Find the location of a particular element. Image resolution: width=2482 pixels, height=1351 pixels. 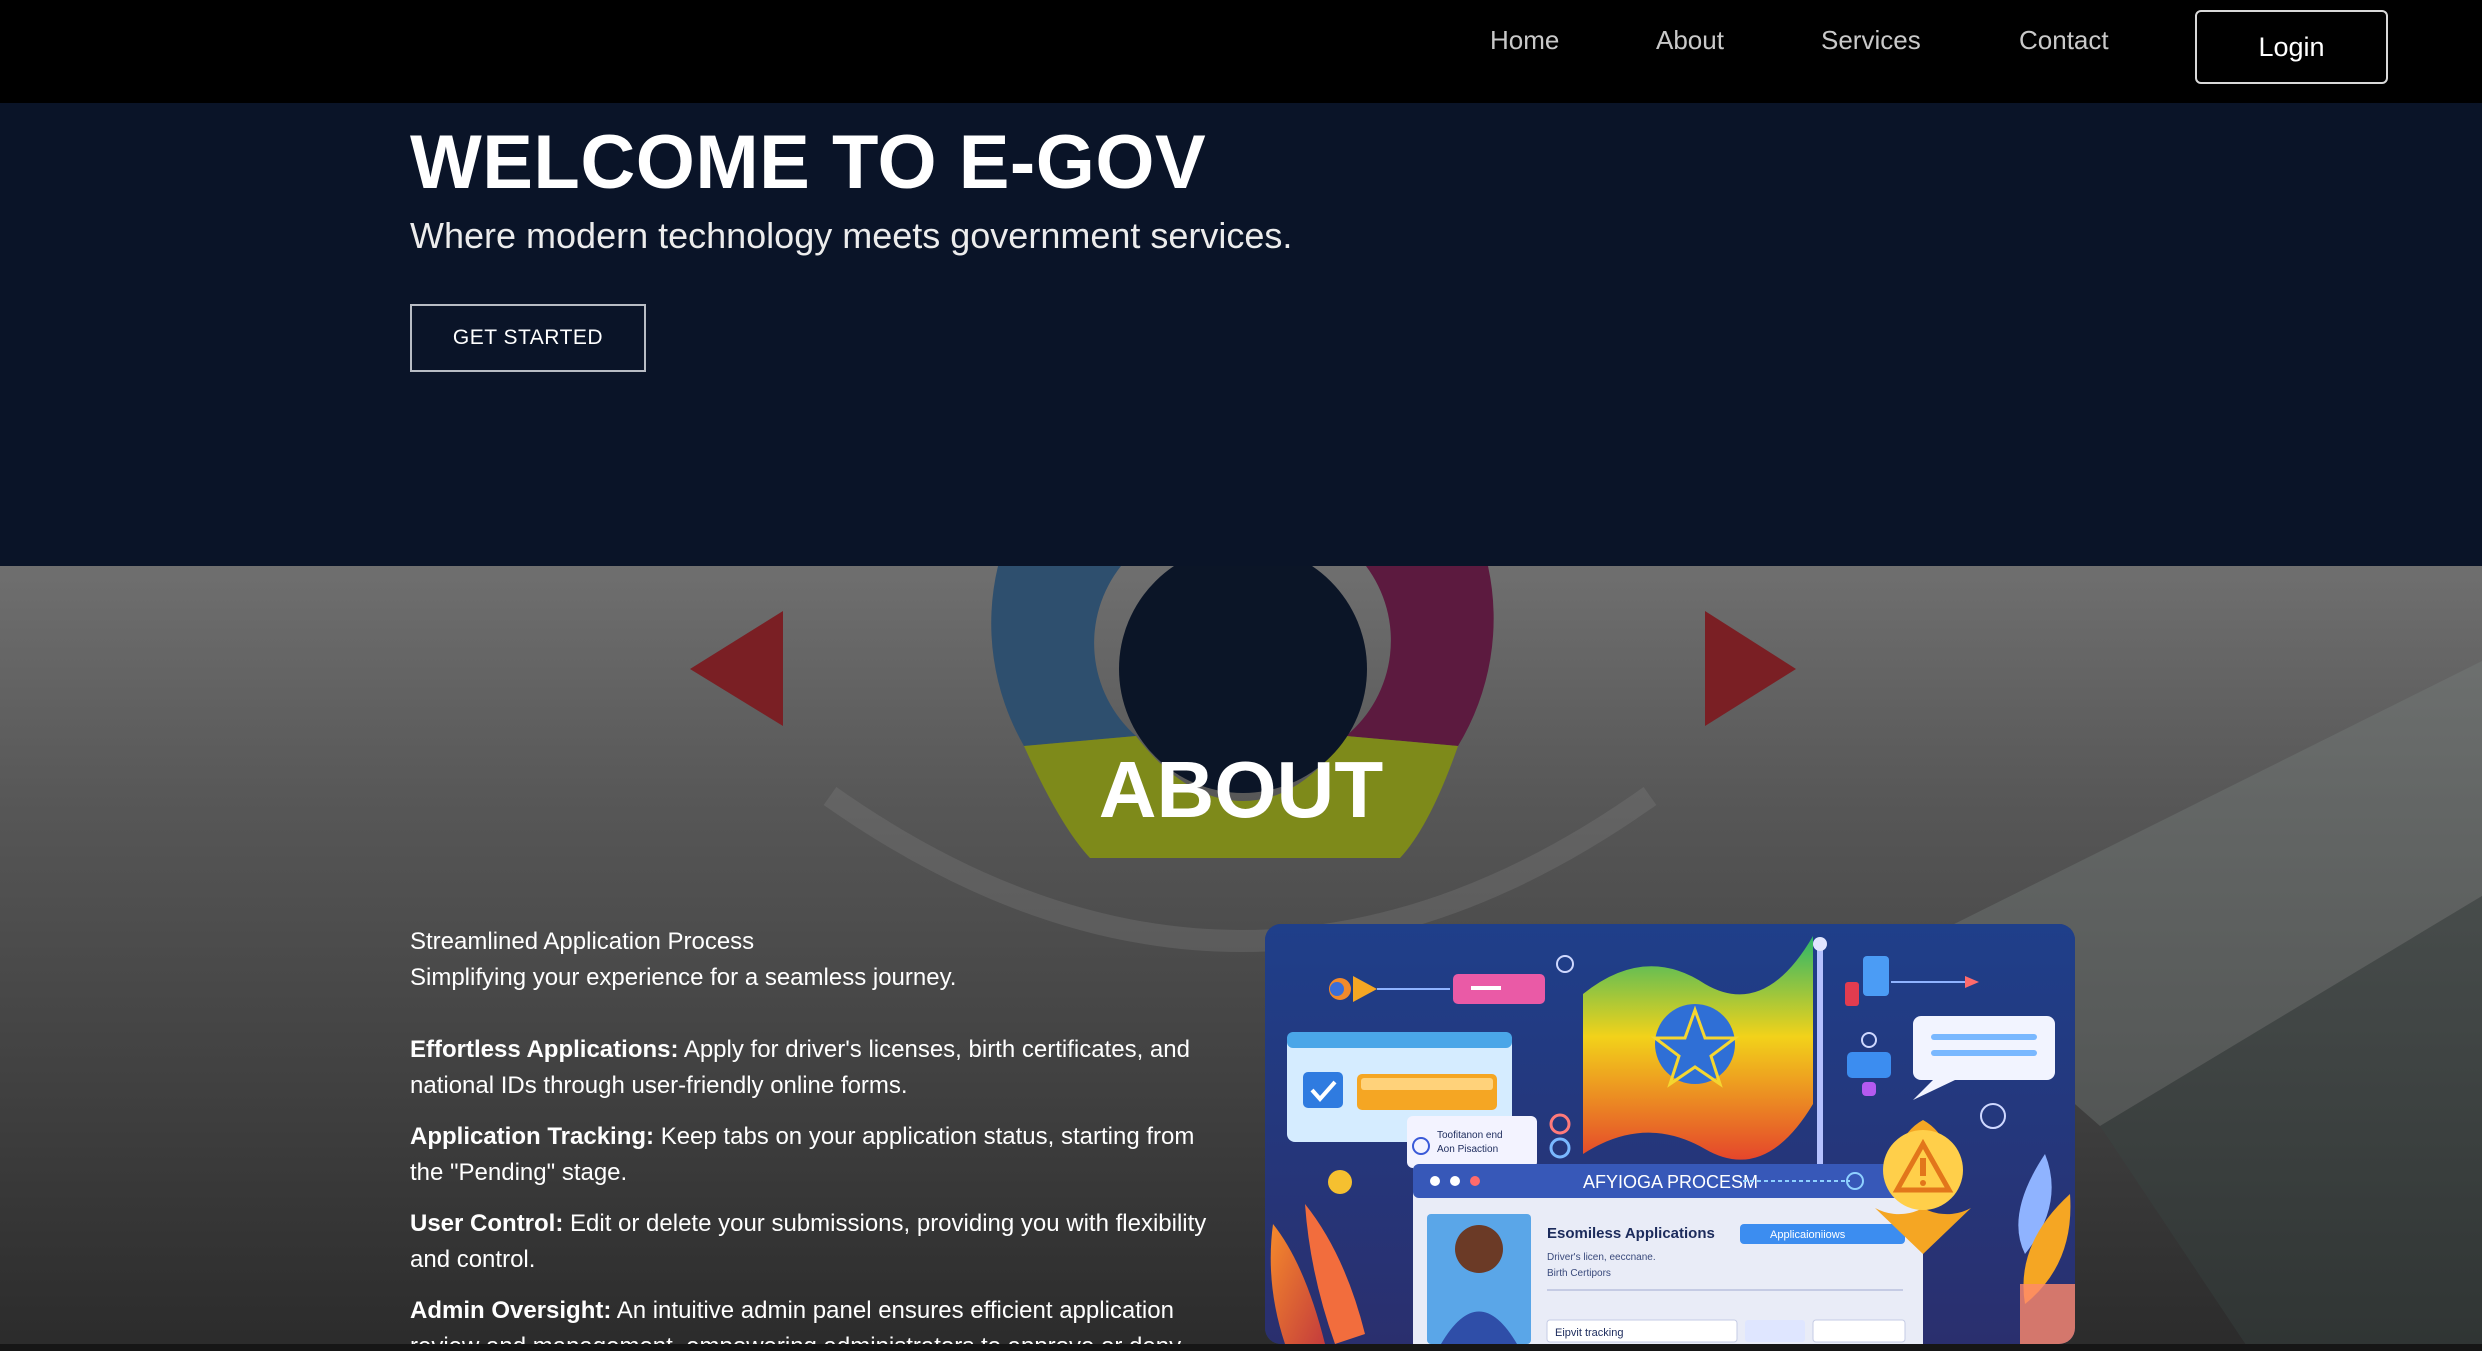

feature-title: Admin Oversight: is located at coordinates (511, 1310).